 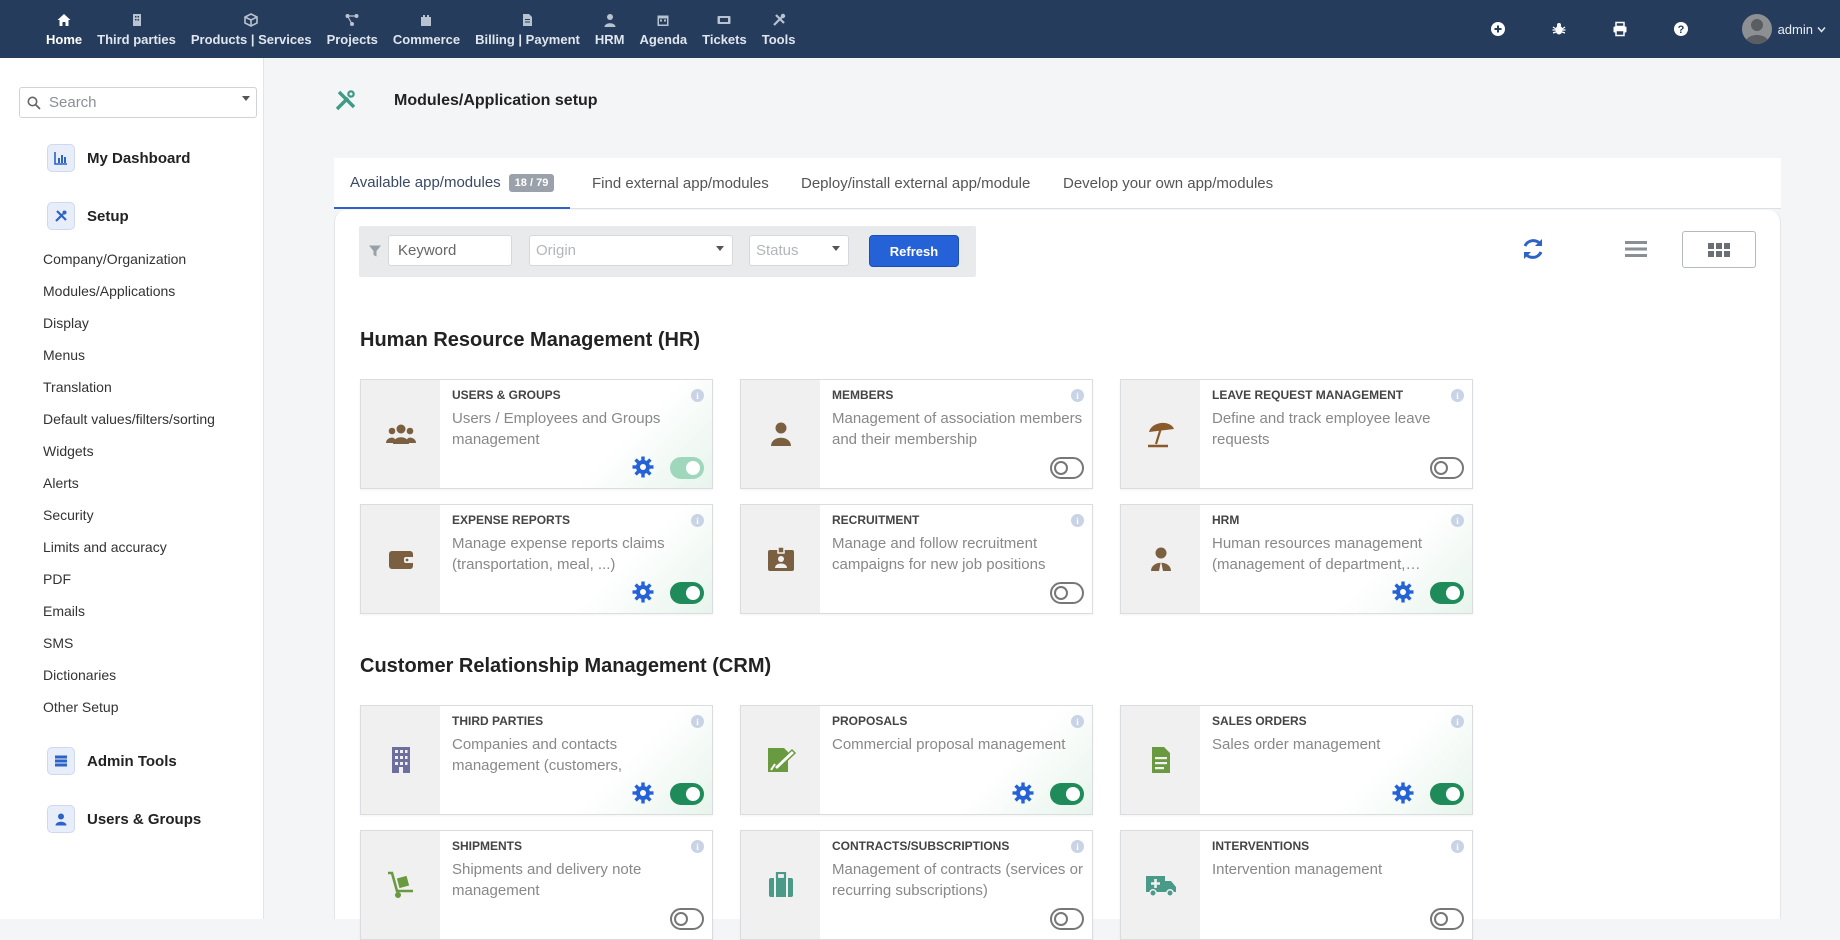 What do you see at coordinates (61, 158) in the screenshot?
I see `dashboard-icon-box` at bounding box center [61, 158].